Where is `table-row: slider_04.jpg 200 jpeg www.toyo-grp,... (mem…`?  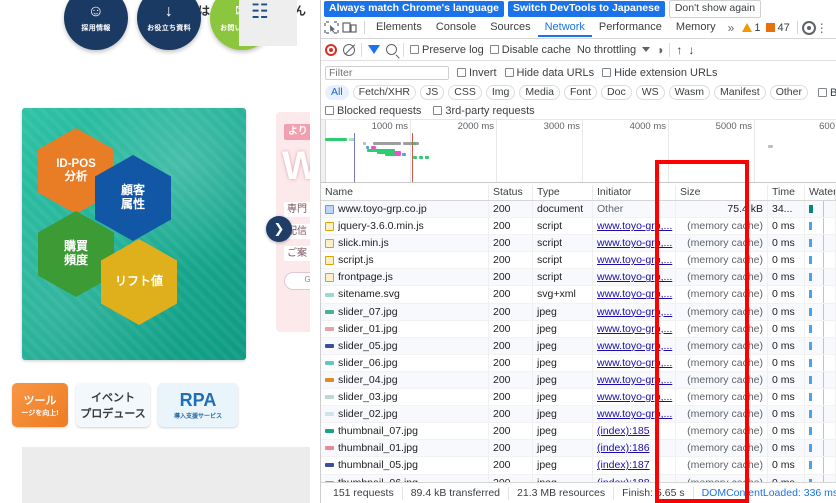
table-row: slider_04.jpg 200 jpeg www.toyo-grp,... (mem… is located at coordinates (578, 380).